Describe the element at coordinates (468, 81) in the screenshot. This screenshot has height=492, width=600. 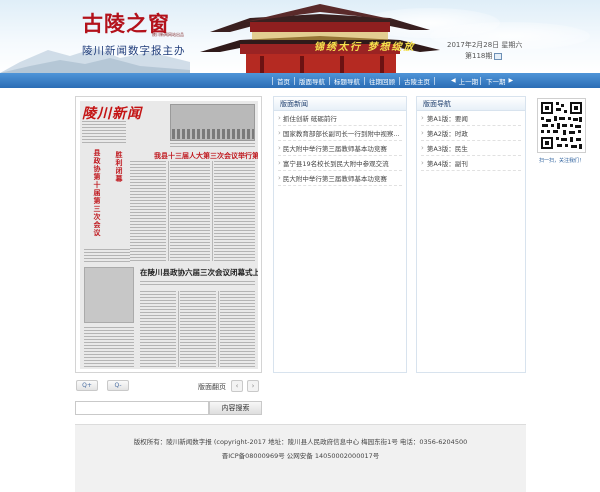
I see `prev-issue-label: 上一期` at that location.